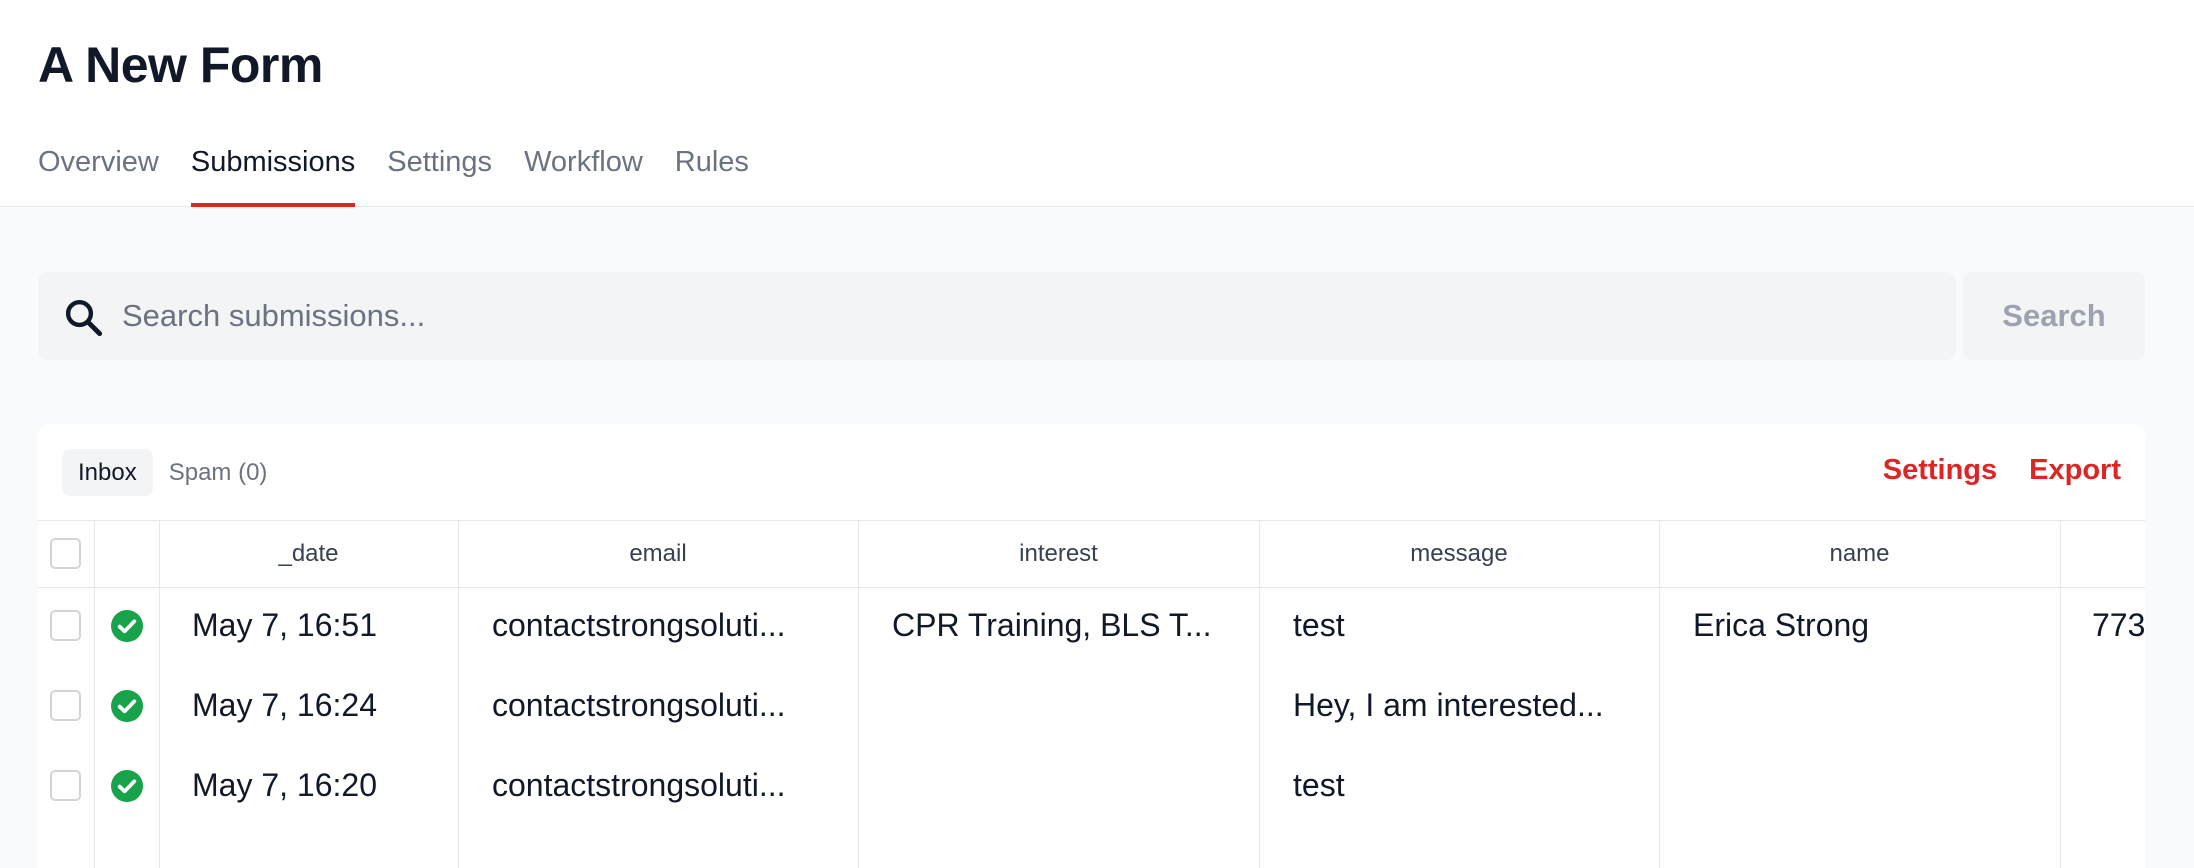 This screenshot has height=868, width=2194. I want to click on cell-name: Erica Strong, so click(1781, 625).